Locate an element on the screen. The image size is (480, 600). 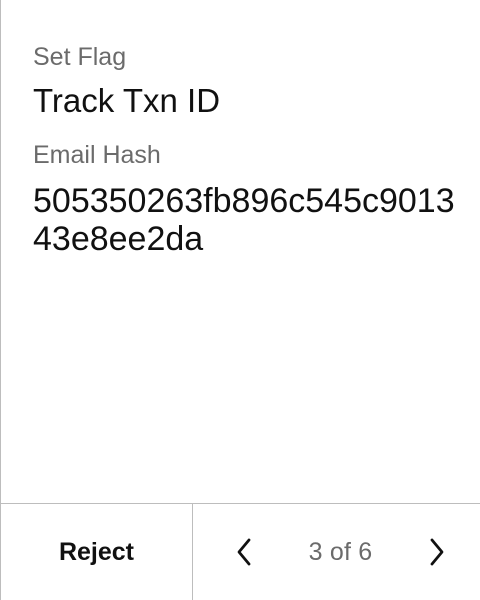
pagination-control: 3 of 6 is located at coordinates (336, 552).